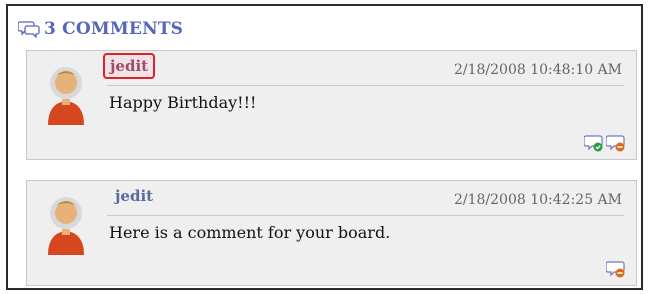  Describe the element at coordinates (183, 102) in the screenshot. I see `comment-text: Happy Birthday!!!` at that location.